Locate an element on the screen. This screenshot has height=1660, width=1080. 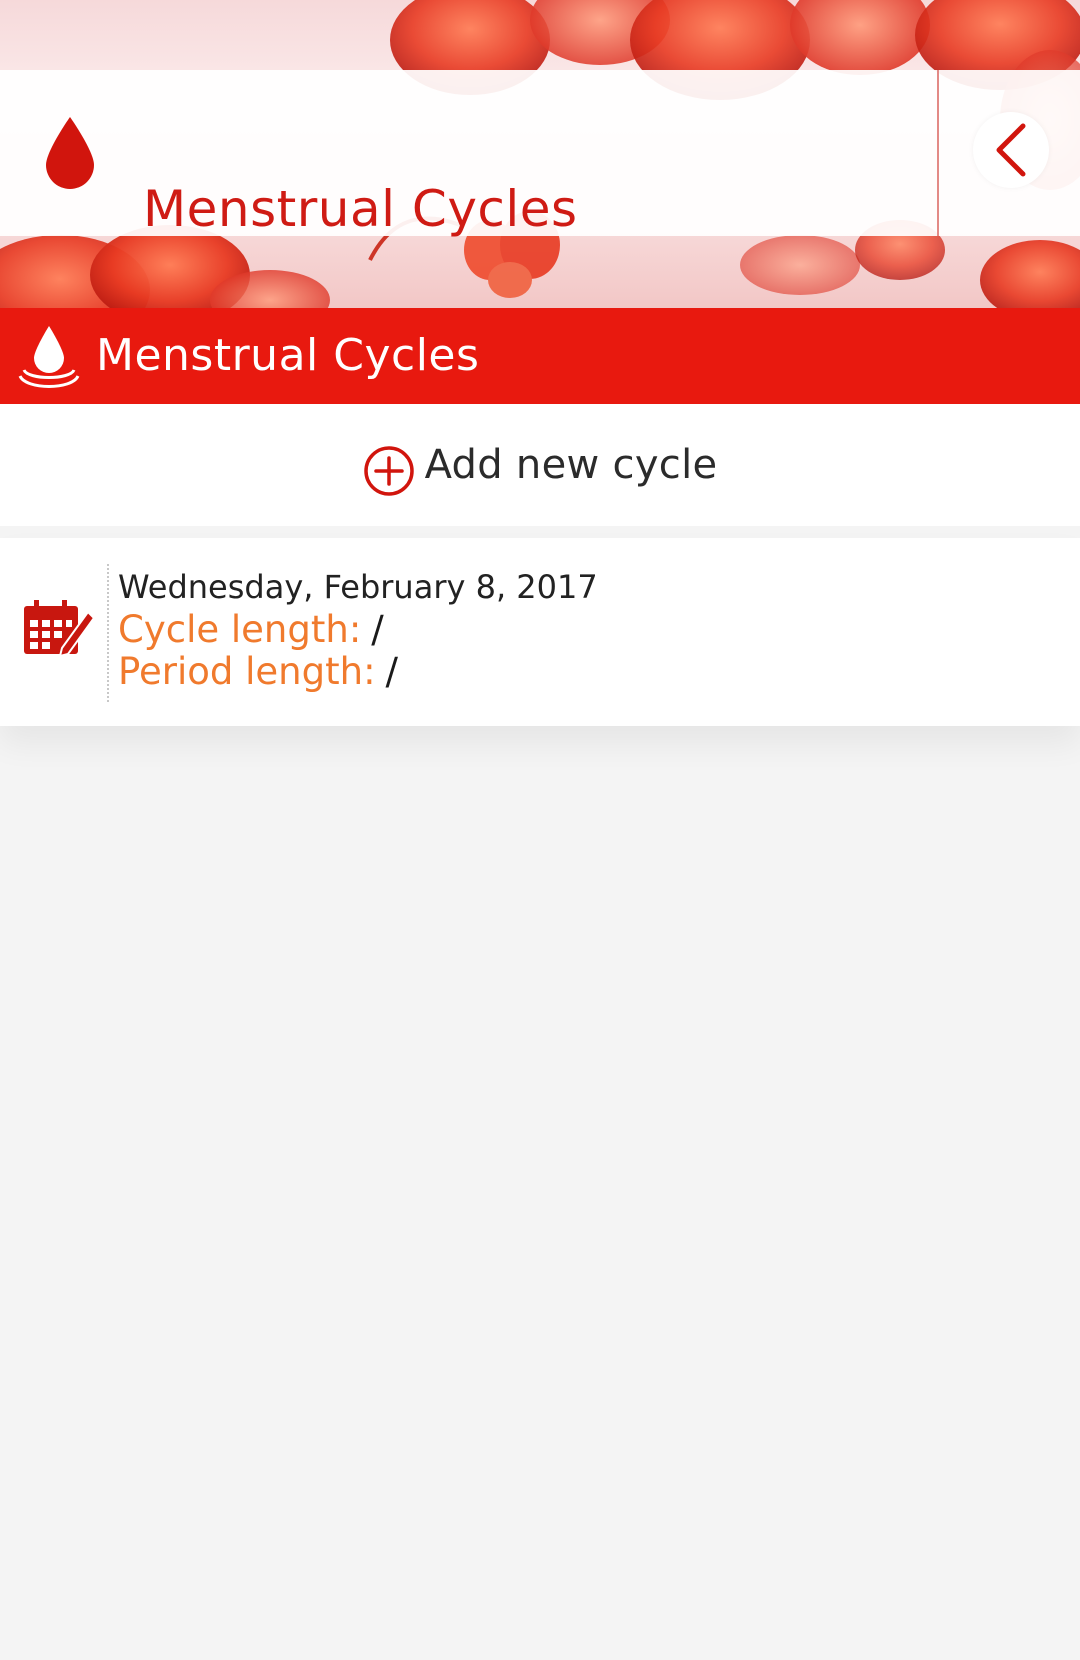
plus-circle-icon is located at coordinates (388, 471).